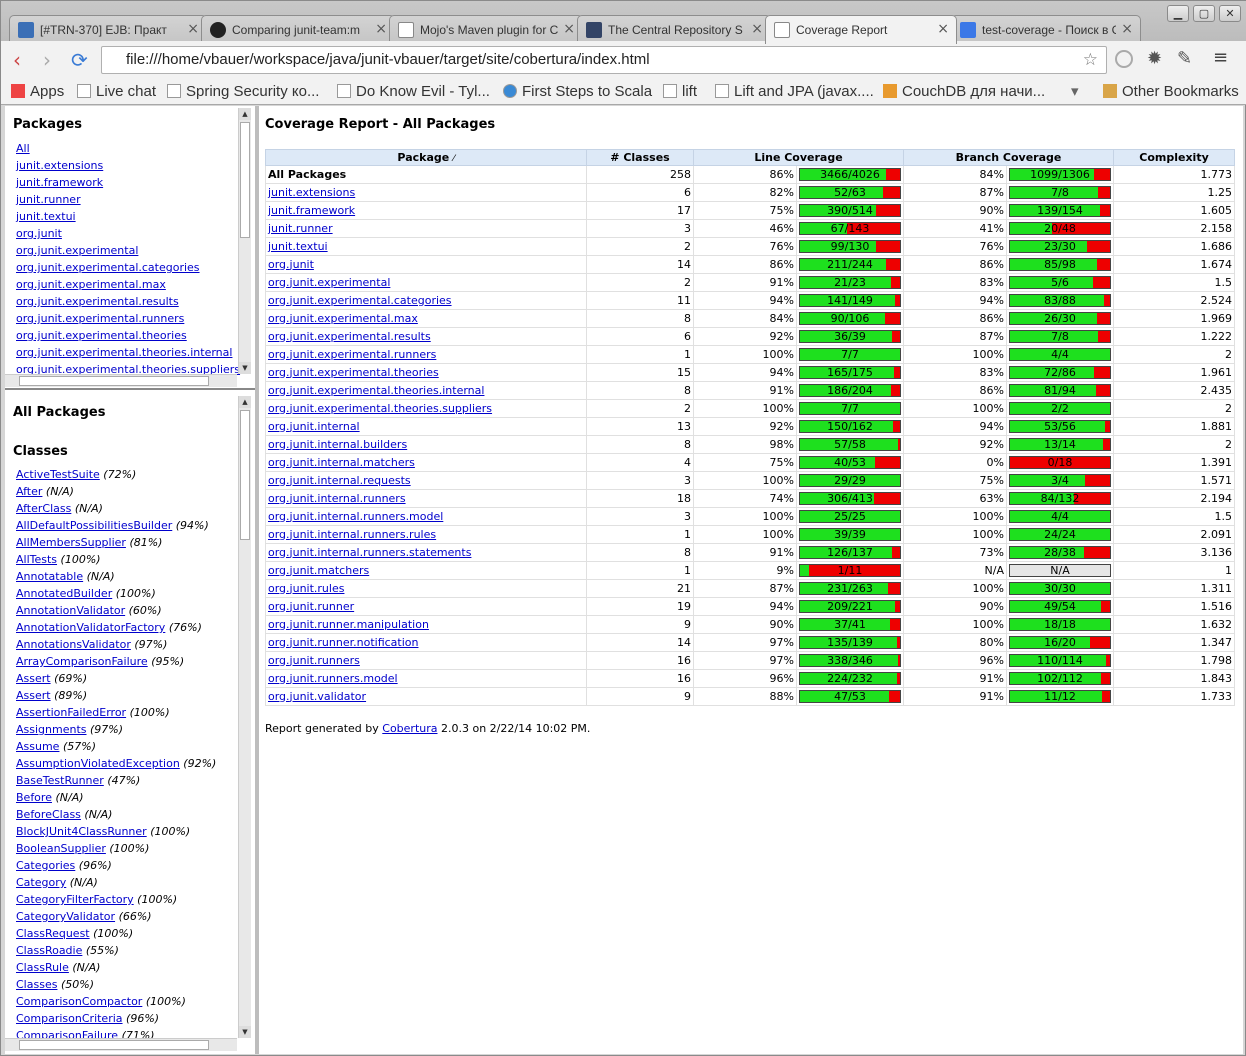 The width and height of the screenshot is (1246, 1056). What do you see at coordinates (64, 593) in the screenshot?
I see `class-link: AnnotatedBuilder` at bounding box center [64, 593].